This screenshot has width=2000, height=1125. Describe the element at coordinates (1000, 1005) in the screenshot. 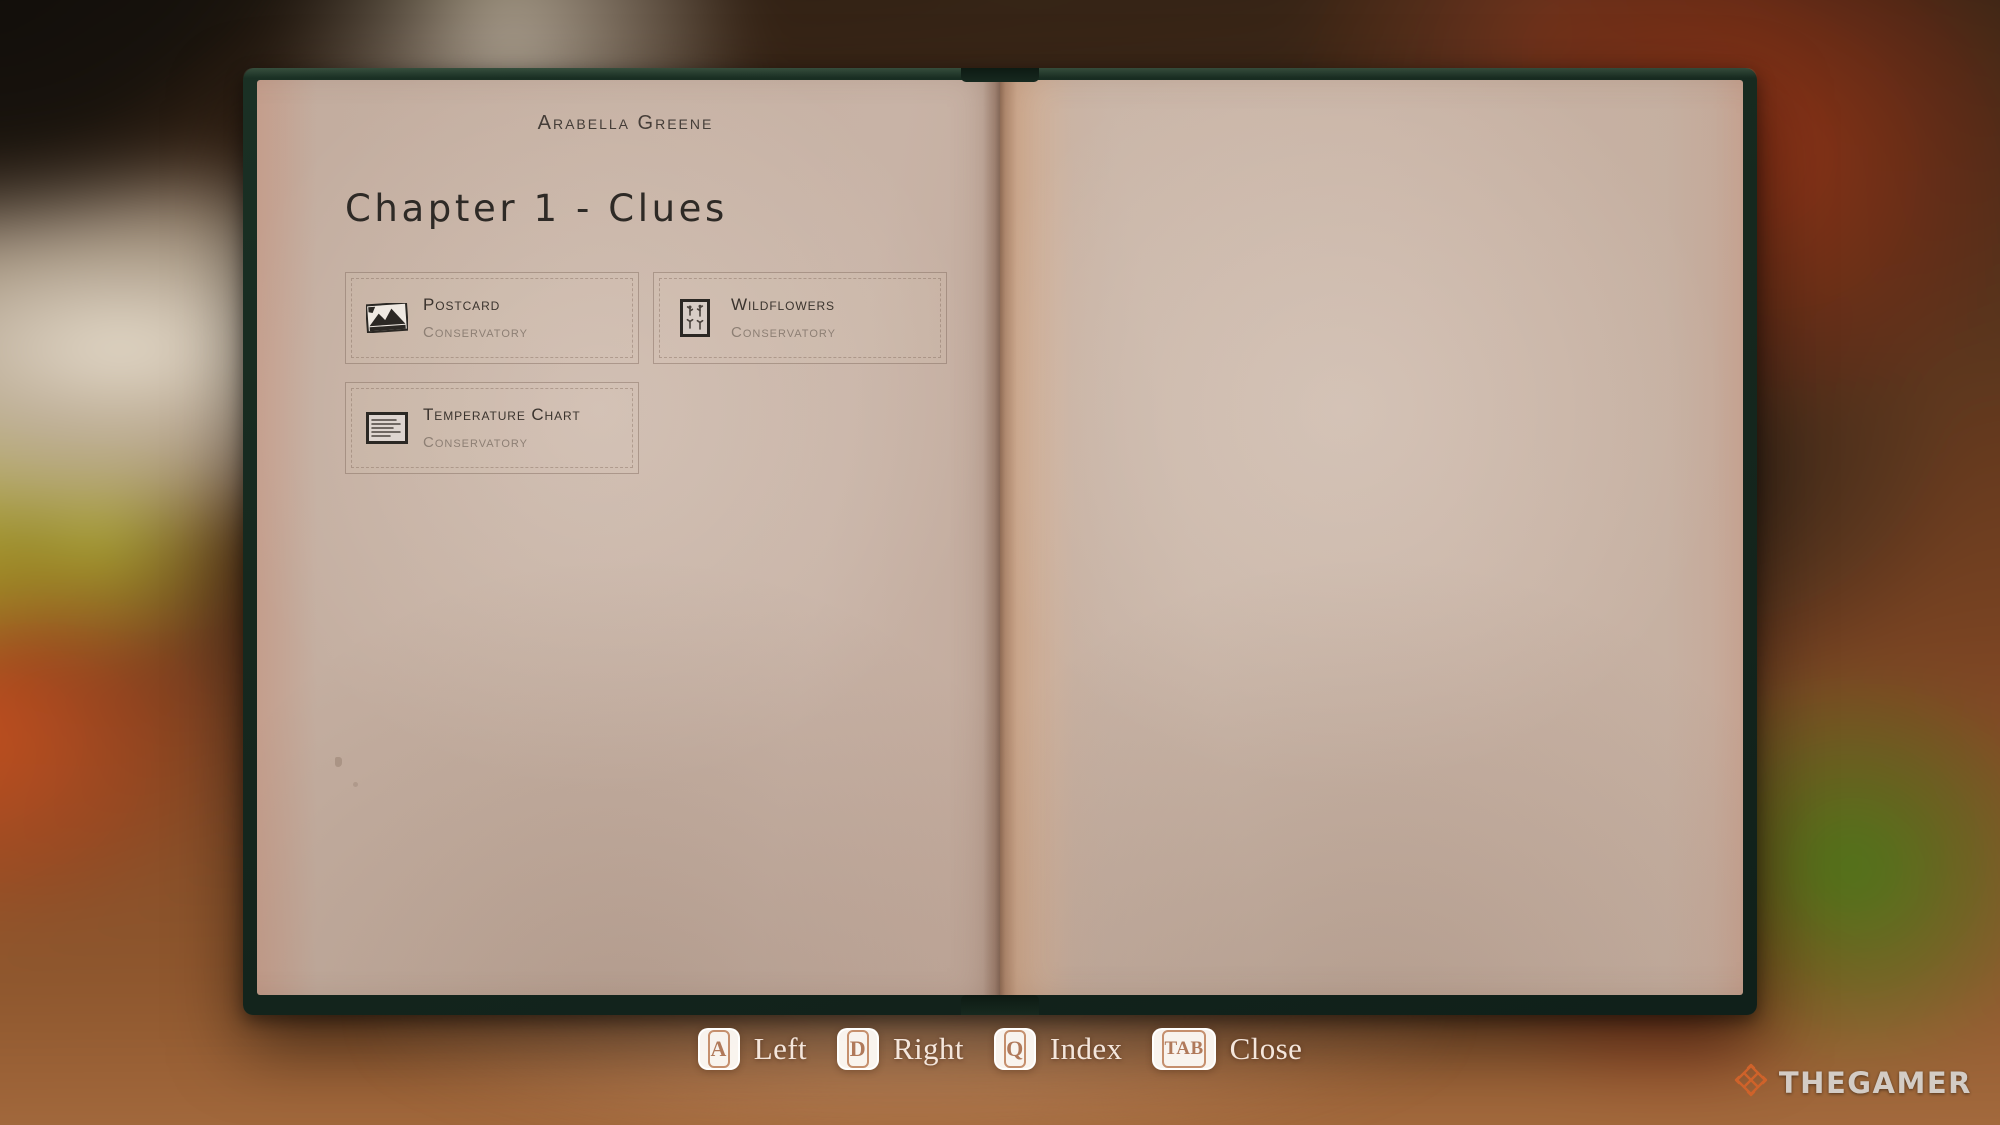

I see `book-spine-bottom-cap` at that location.